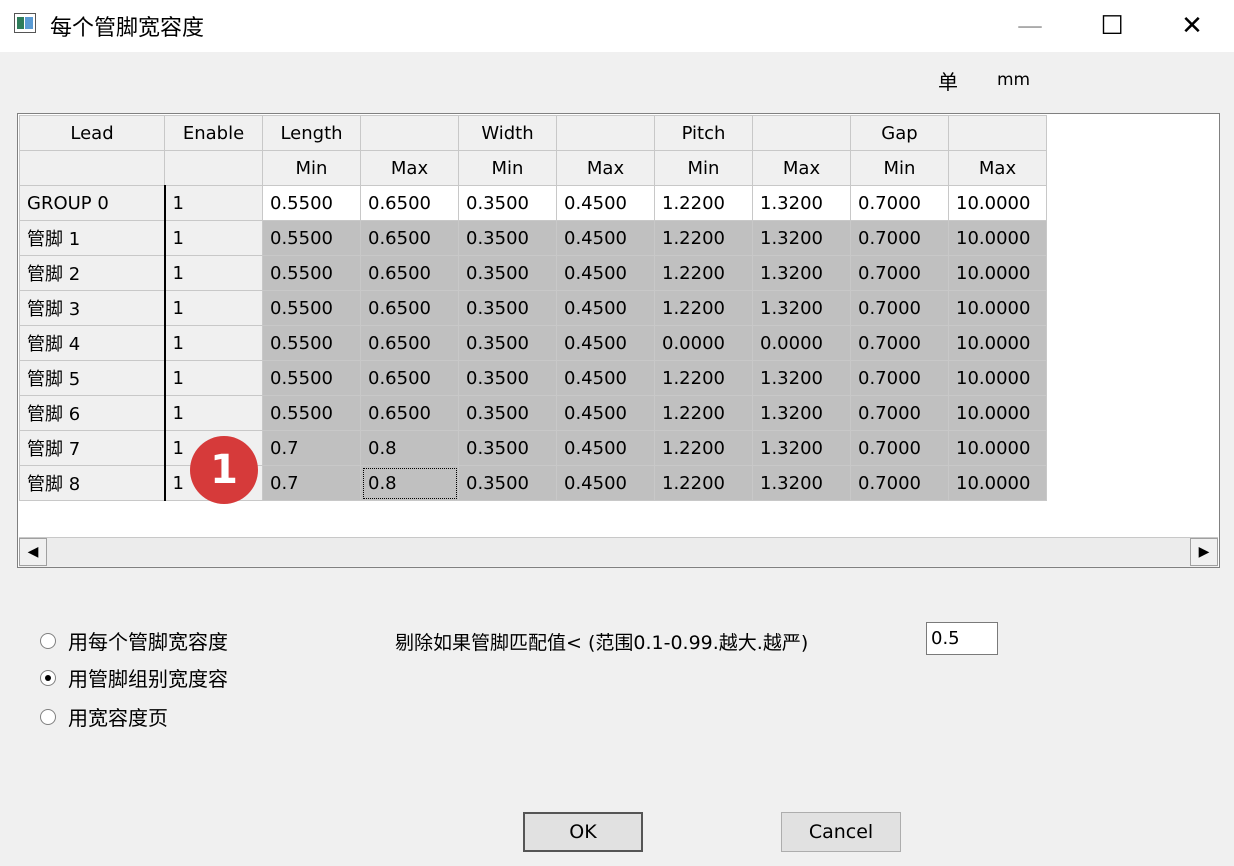 This screenshot has height=866, width=1234. I want to click on column-header: Length, so click(311, 133).